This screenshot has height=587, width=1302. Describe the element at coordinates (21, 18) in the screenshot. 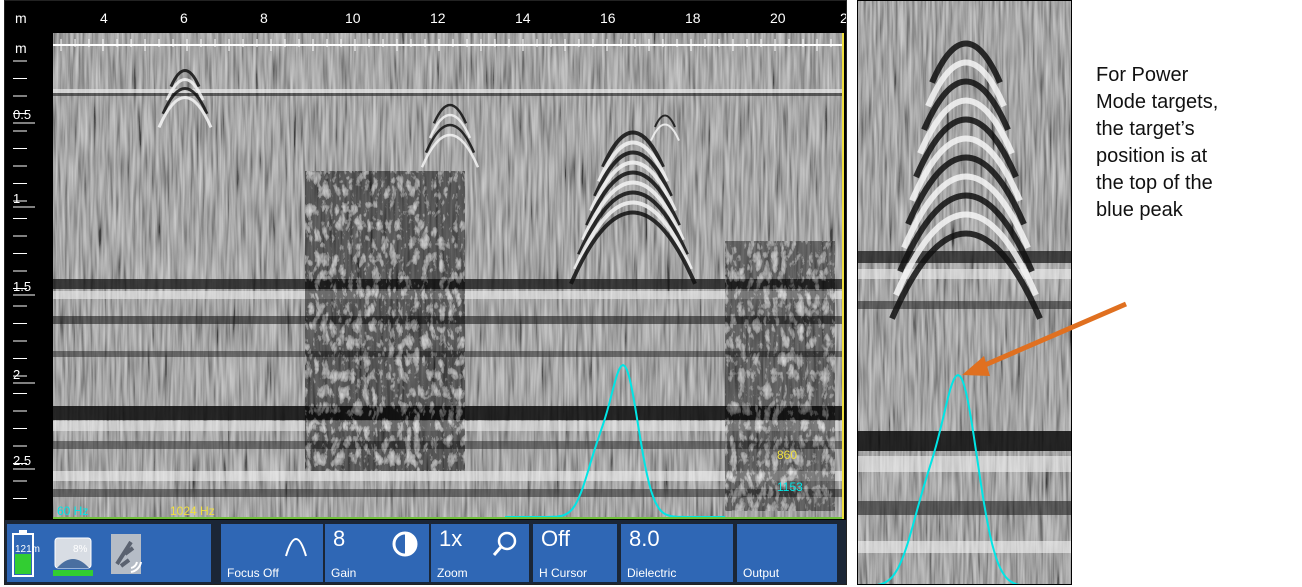

I see `x-unit-label: m` at that location.